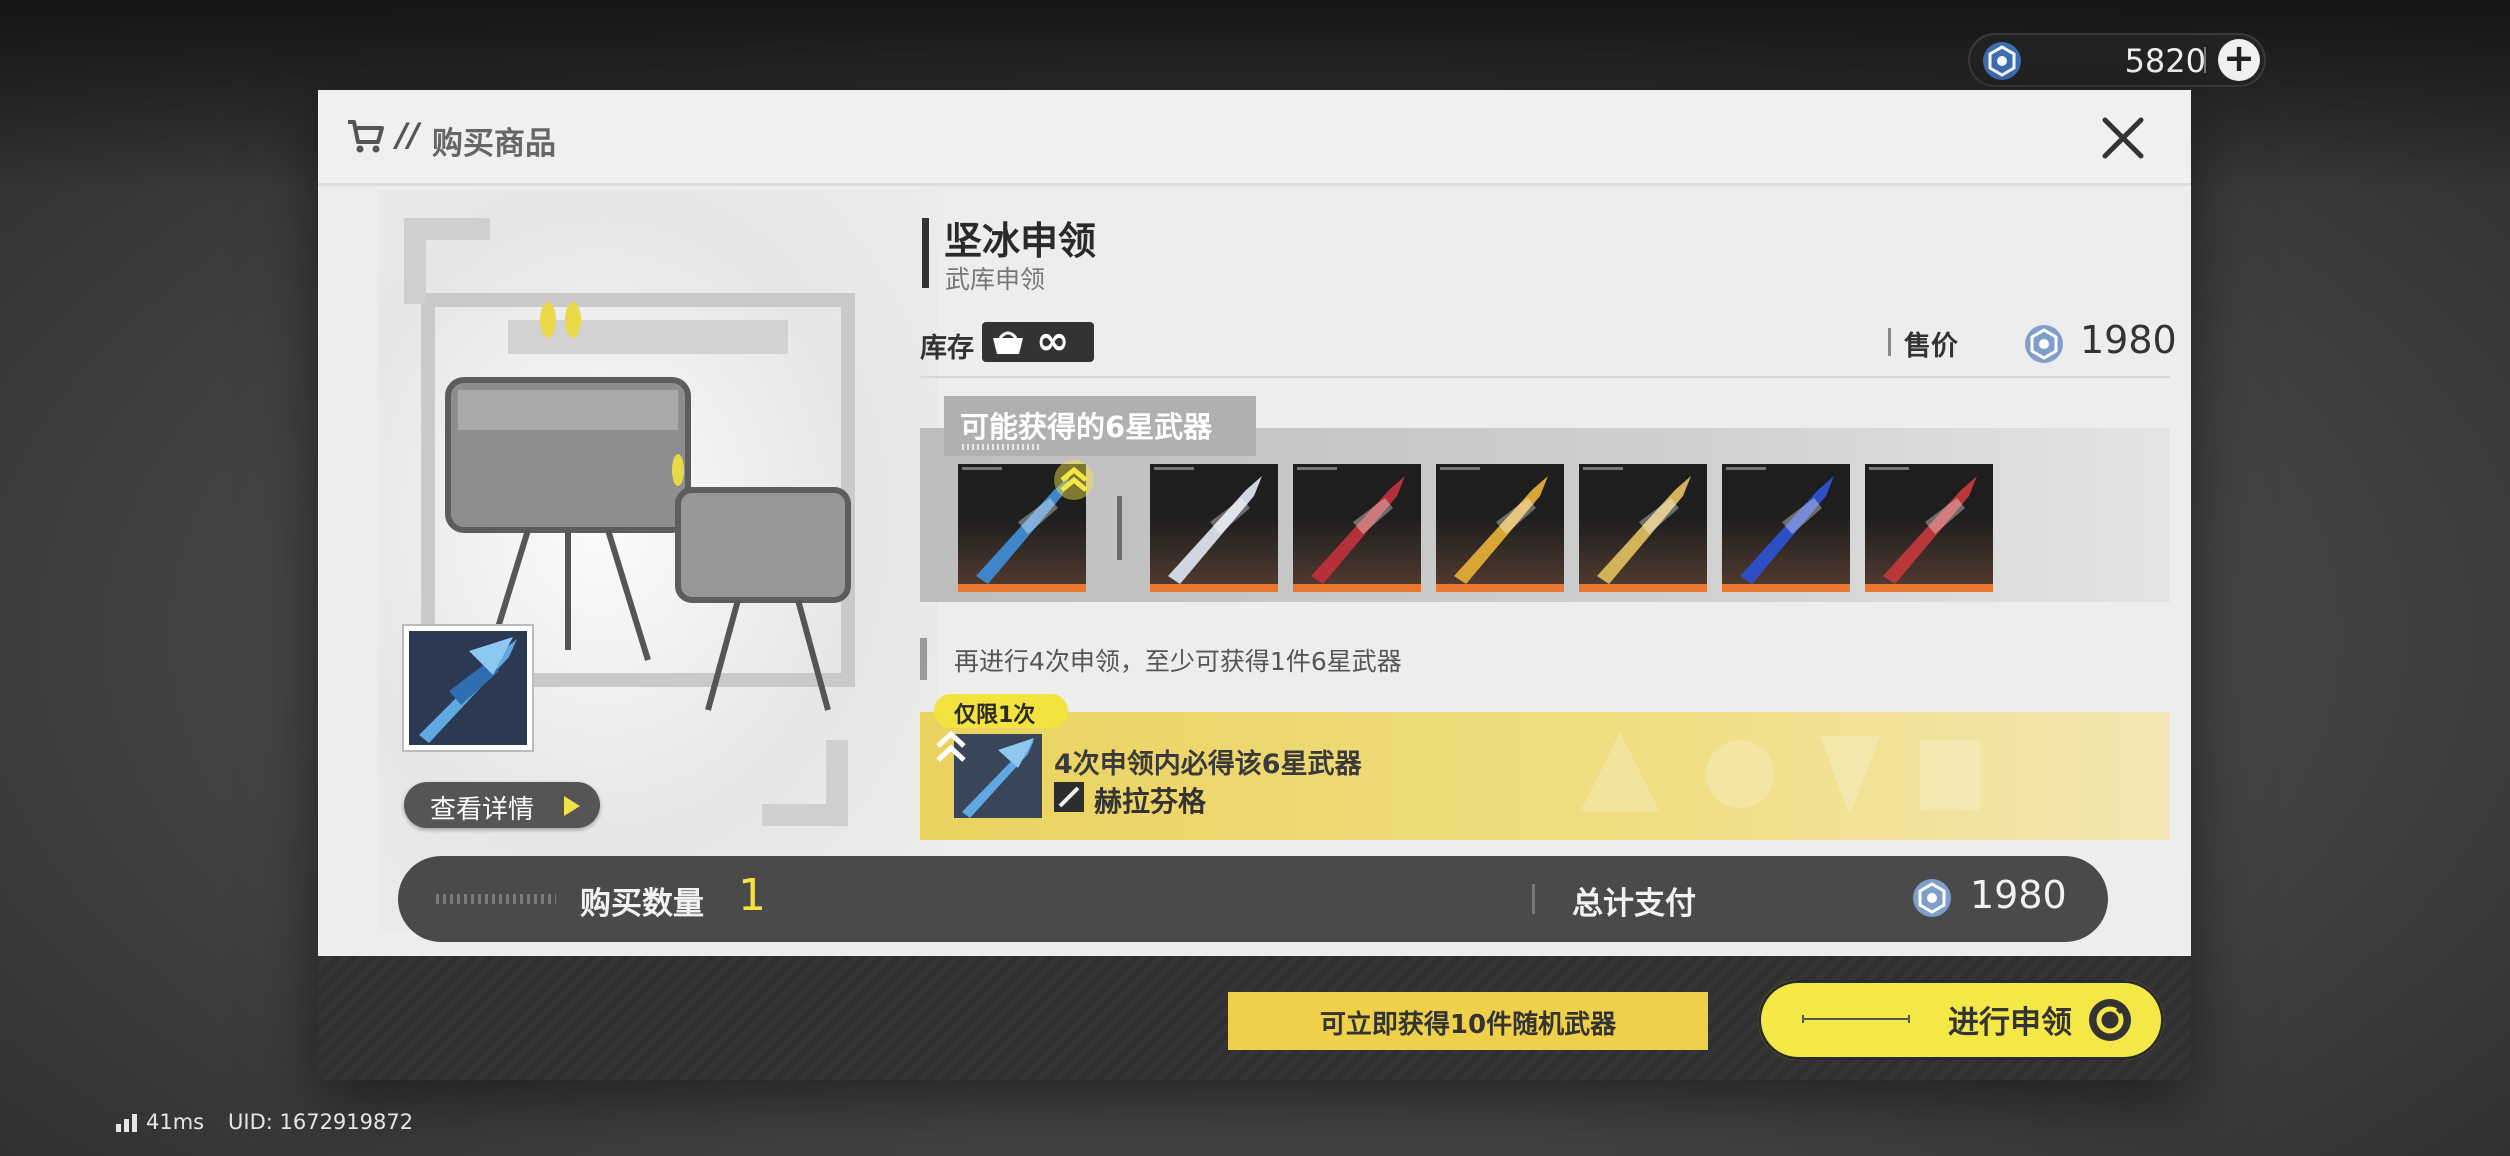  Describe the element at coordinates (175, 1122) in the screenshot. I see `ping-value: 41ms` at that location.